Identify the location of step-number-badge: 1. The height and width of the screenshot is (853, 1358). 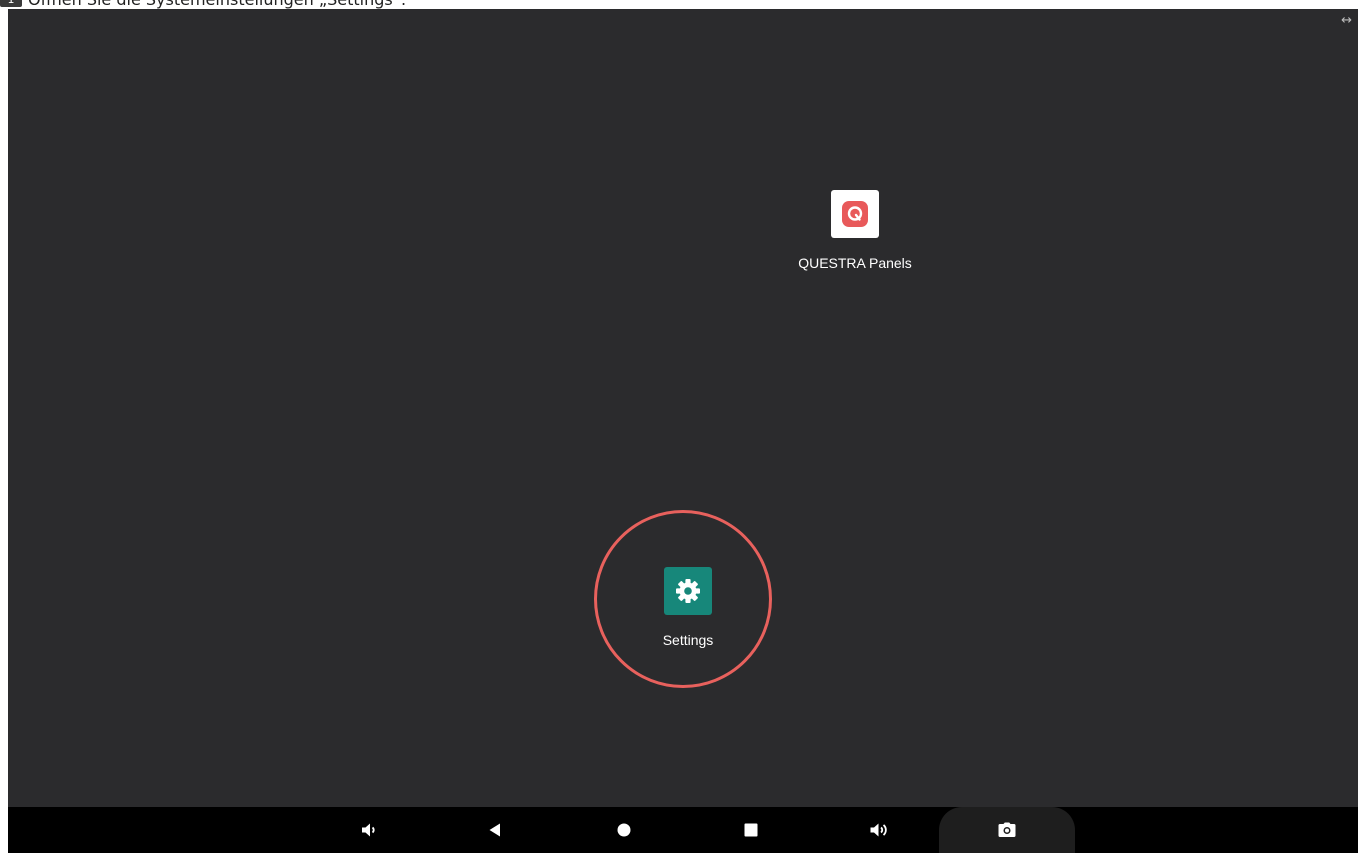
(11, 3).